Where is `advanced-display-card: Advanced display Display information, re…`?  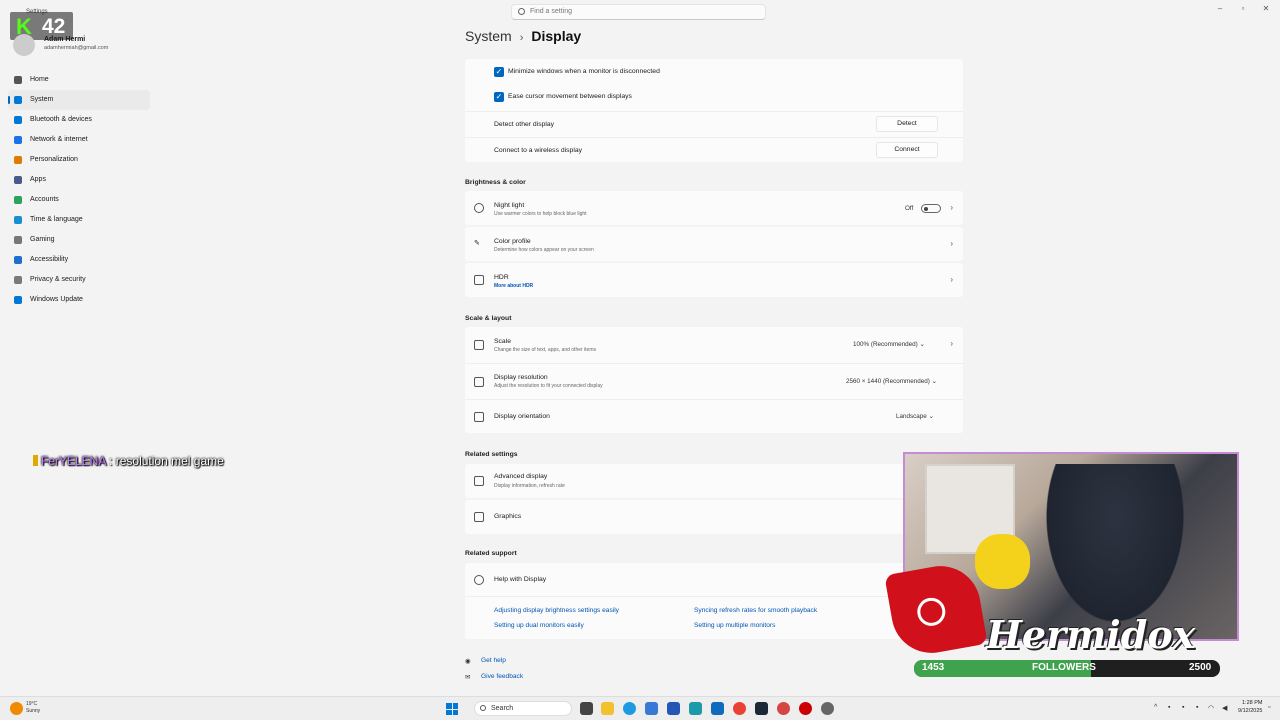
advanced-display-card: Advanced display Display information, re… is located at coordinates (714, 481).